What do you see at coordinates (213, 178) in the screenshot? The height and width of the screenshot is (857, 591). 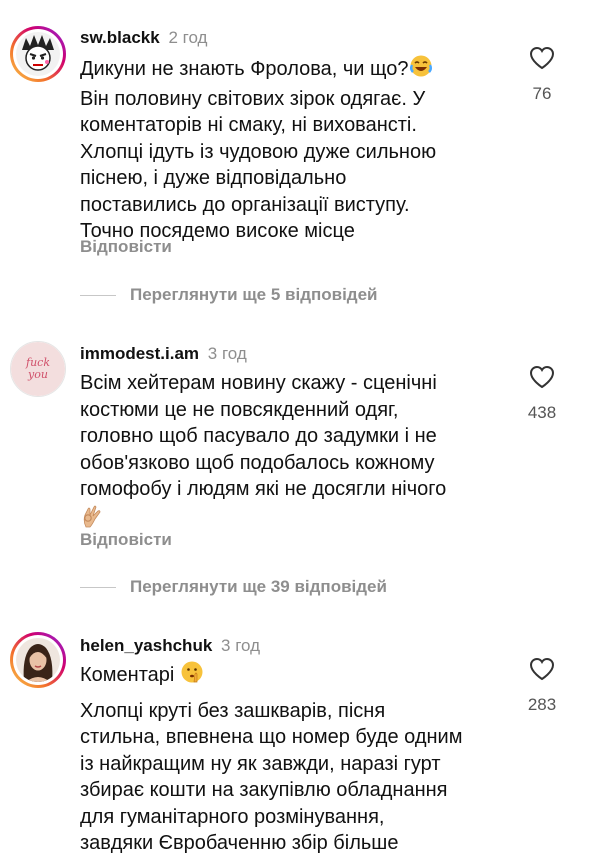 I see `comment-line: піснею, і дуже відповідально` at bounding box center [213, 178].